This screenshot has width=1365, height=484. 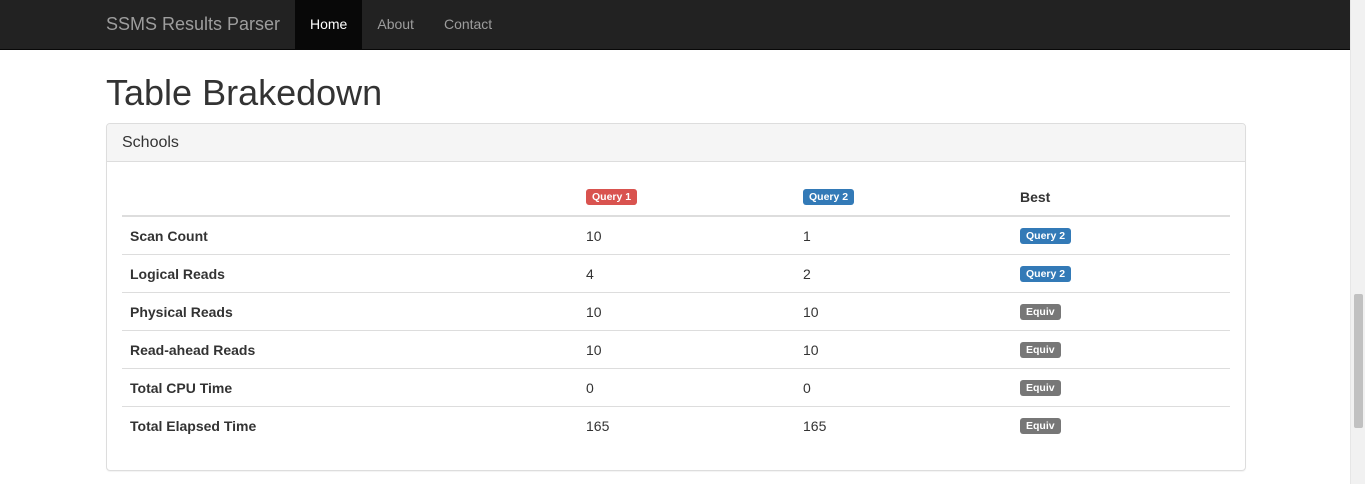 I want to click on table-row: Physical Reads 10 10 Equiv, so click(x=676, y=311).